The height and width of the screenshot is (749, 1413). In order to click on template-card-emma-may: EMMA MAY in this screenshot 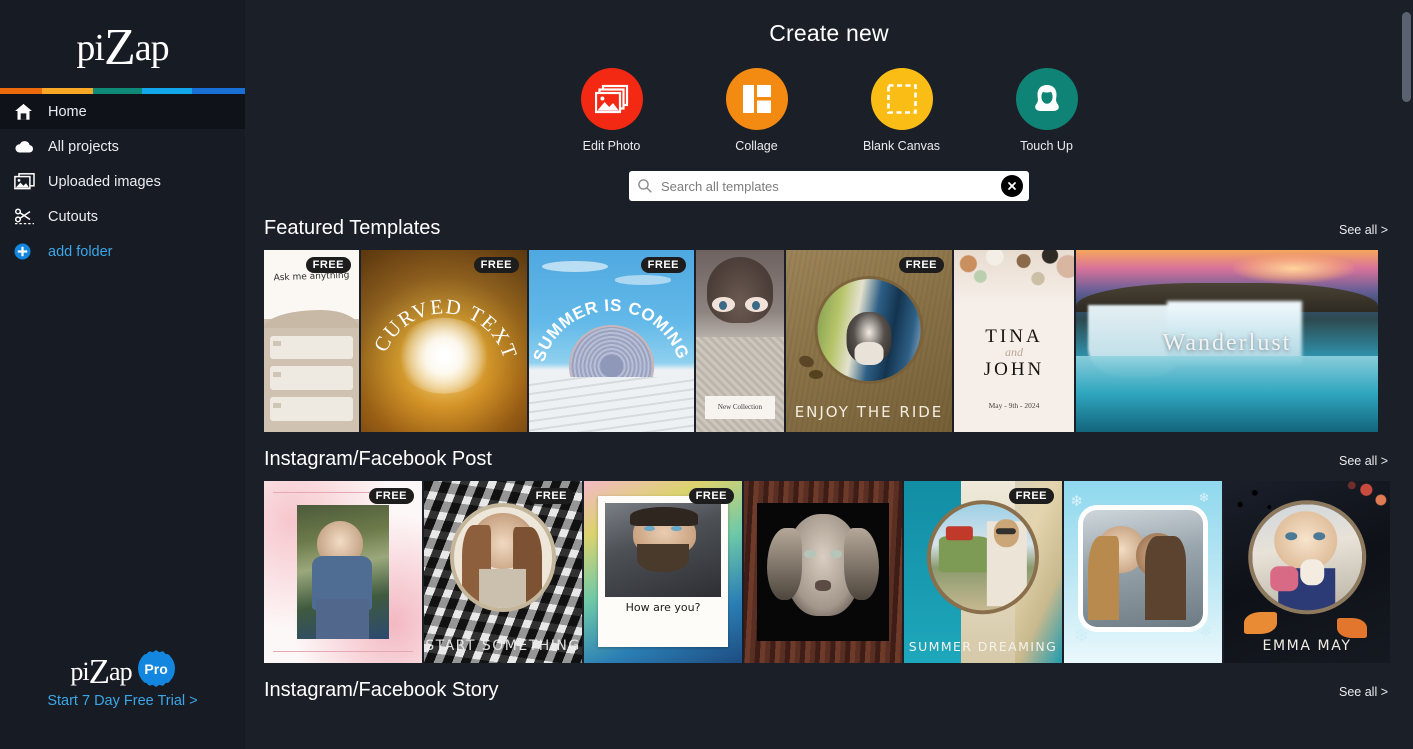, I will do `click(1307, 572)`.